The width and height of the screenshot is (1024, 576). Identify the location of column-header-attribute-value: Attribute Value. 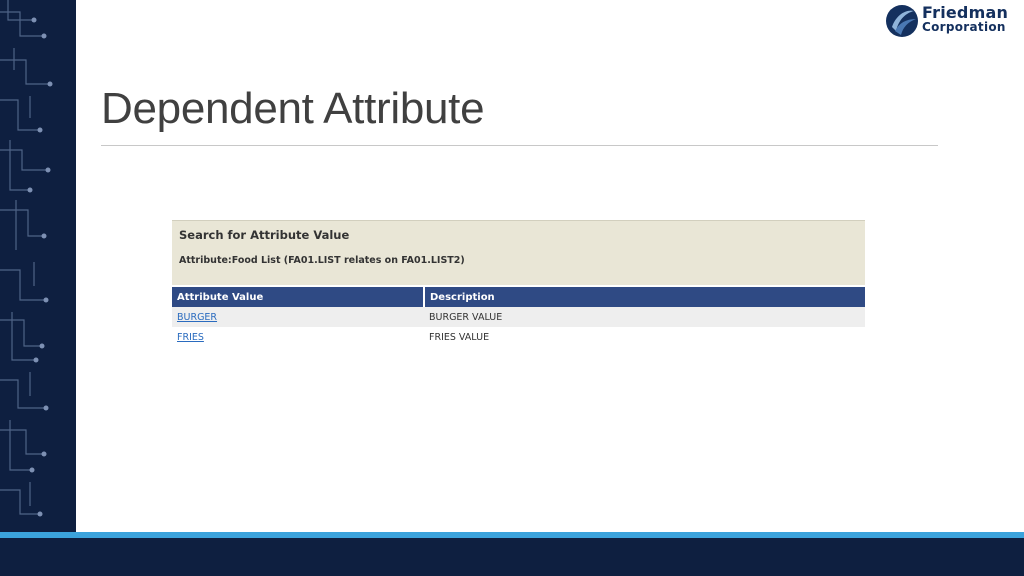
(298, 297).